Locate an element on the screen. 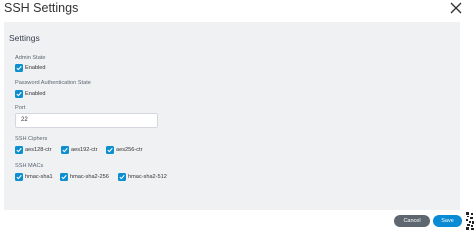 This screenshot has height=240, width=474. cipher-aes192-ctr-checkbox is located at coordinates (65, 150).